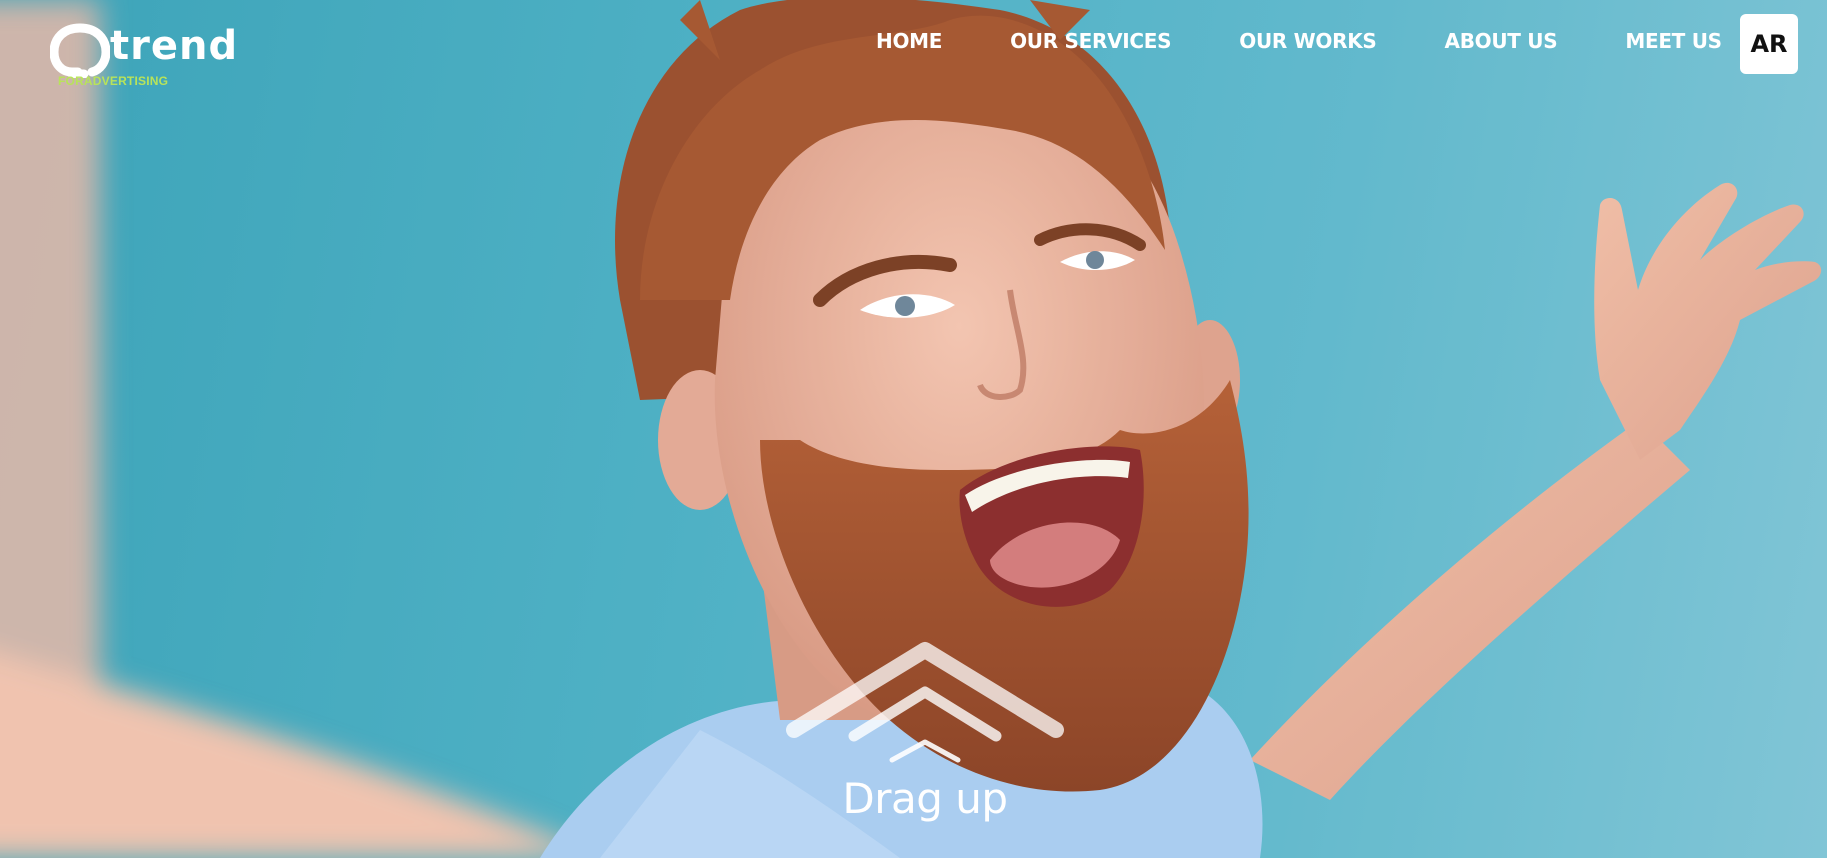 This screenshot has height=858, width=1827. Describe the element at coordinates (1501, 41) in the screenshot. I see `nav-about-us: ABOUT US` at that location.